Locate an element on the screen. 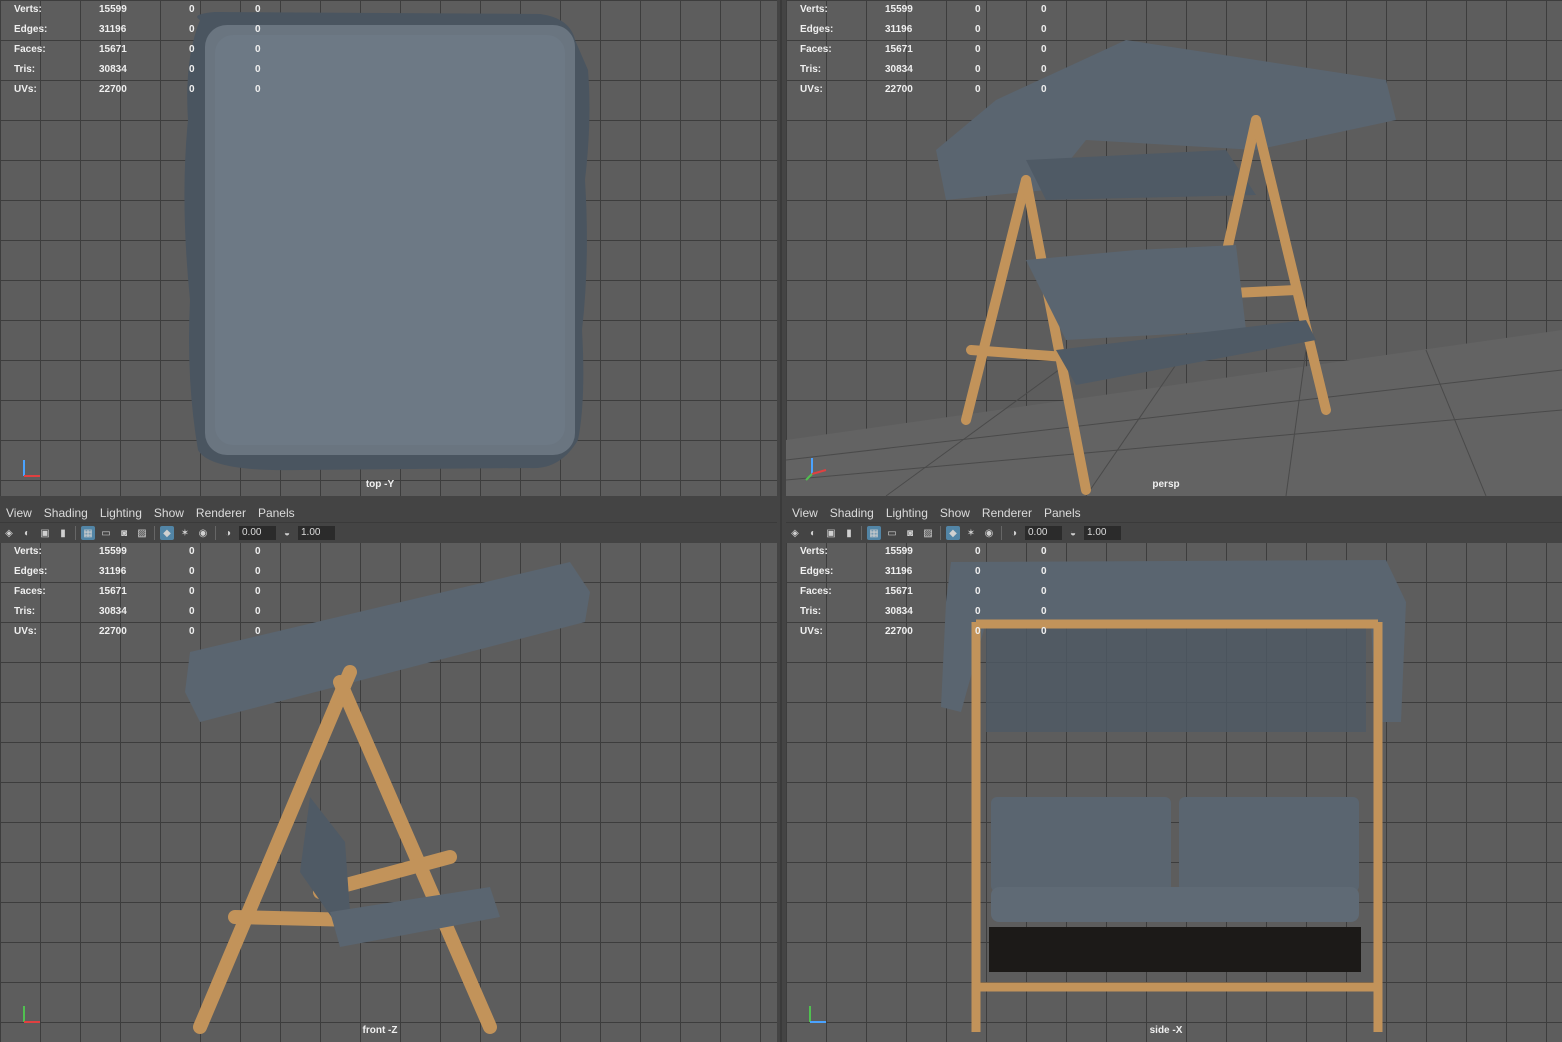  camera-label: persp is located at coordinates (1166, 484).